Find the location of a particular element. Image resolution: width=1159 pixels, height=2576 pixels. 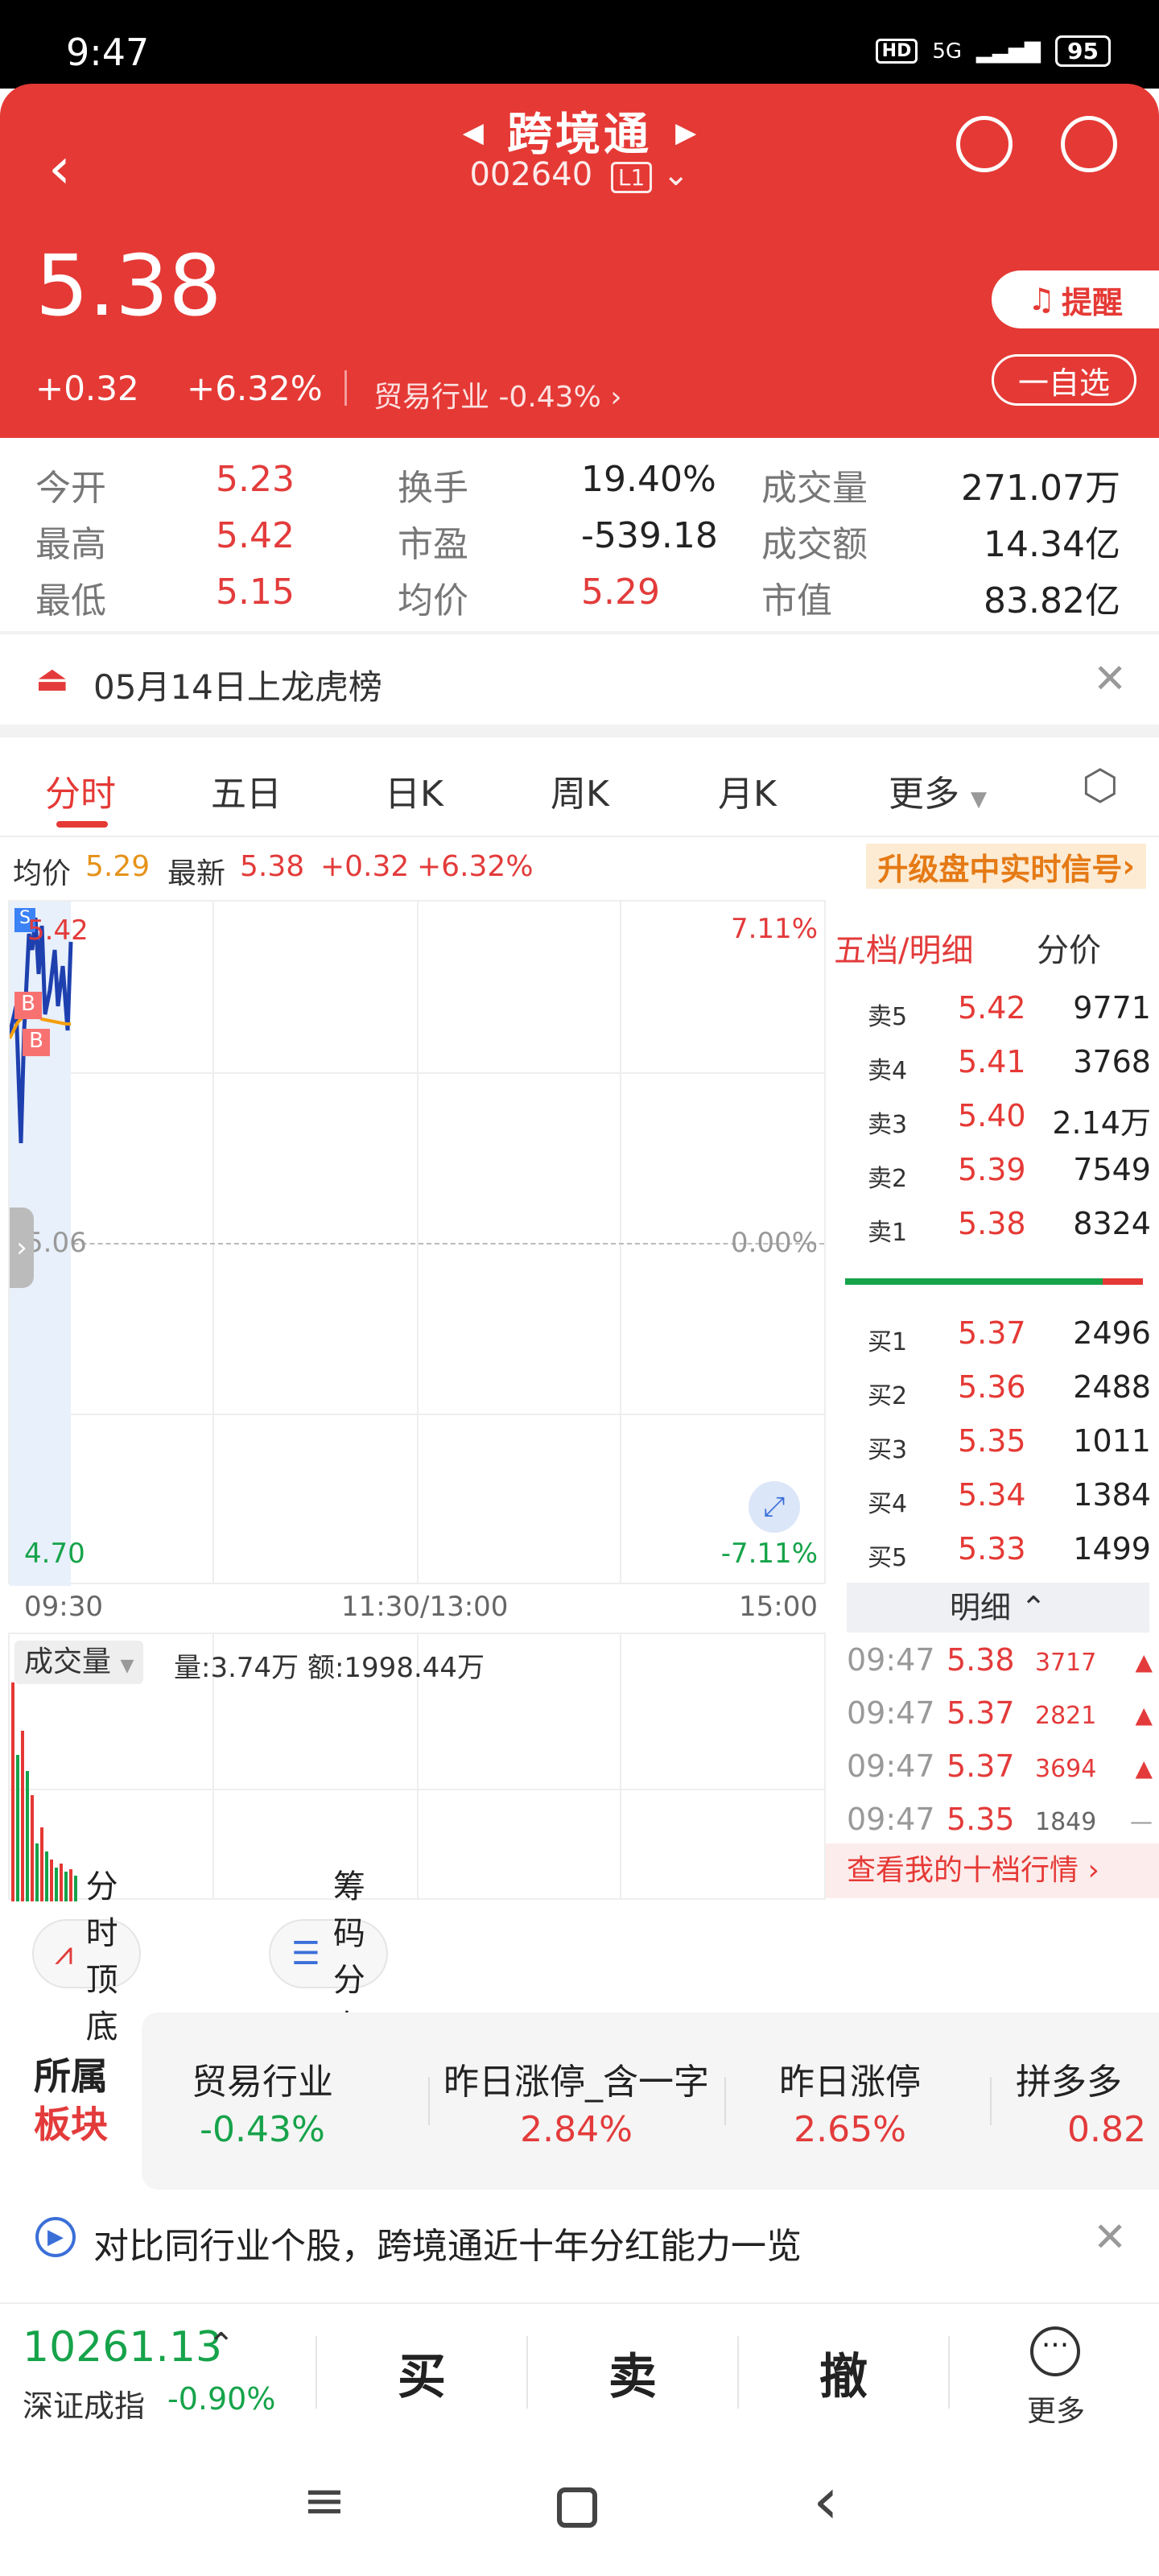

search-icon is located at coordinates (1089, 144).